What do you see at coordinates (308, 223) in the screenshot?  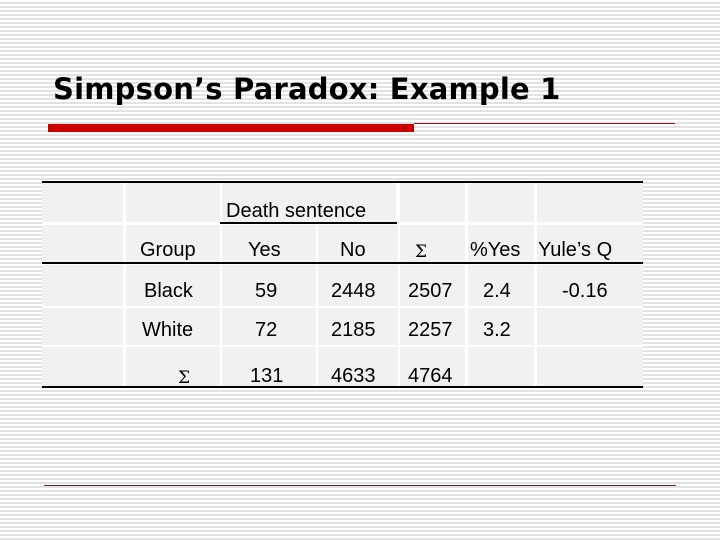 I see `spanner-rule` at bounding box center [308, 223].